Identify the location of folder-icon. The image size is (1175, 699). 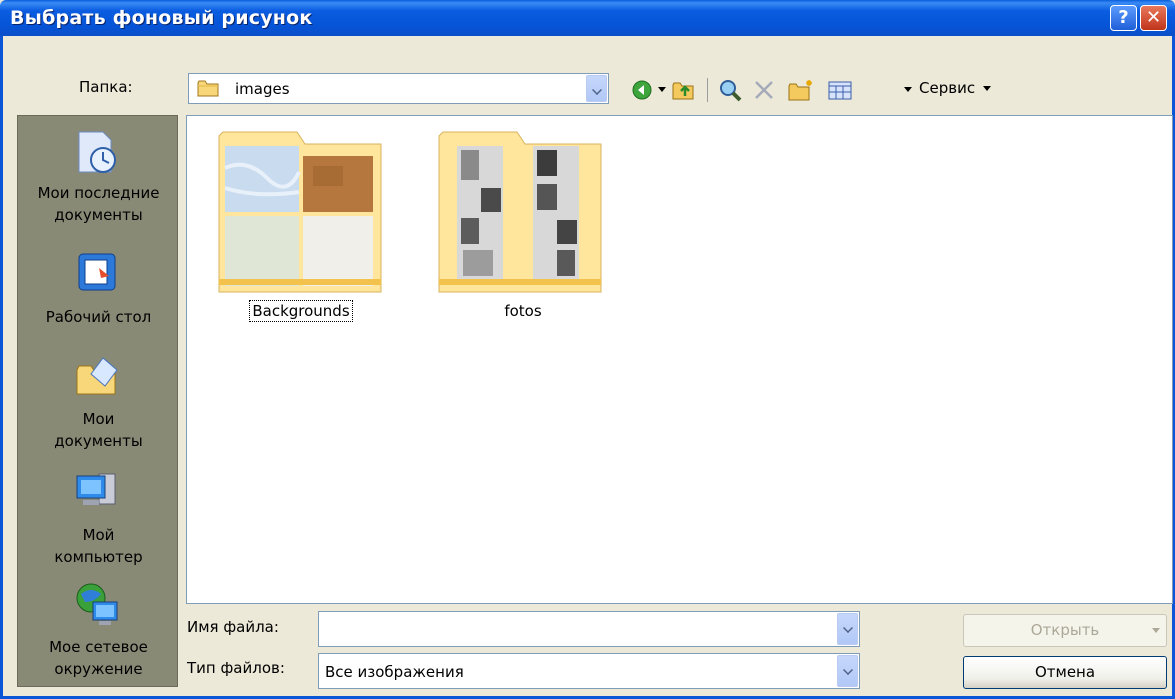
(208, 88).